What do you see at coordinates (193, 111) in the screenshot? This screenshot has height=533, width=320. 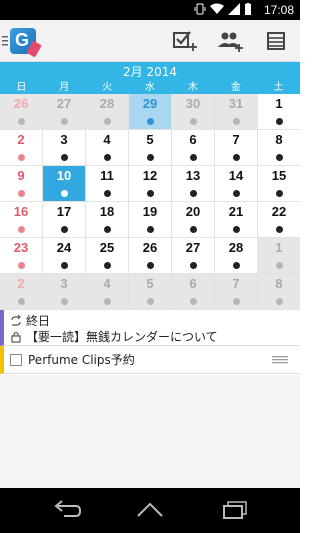 I see `calendar-day: 30` at bounding box center [193, 111].